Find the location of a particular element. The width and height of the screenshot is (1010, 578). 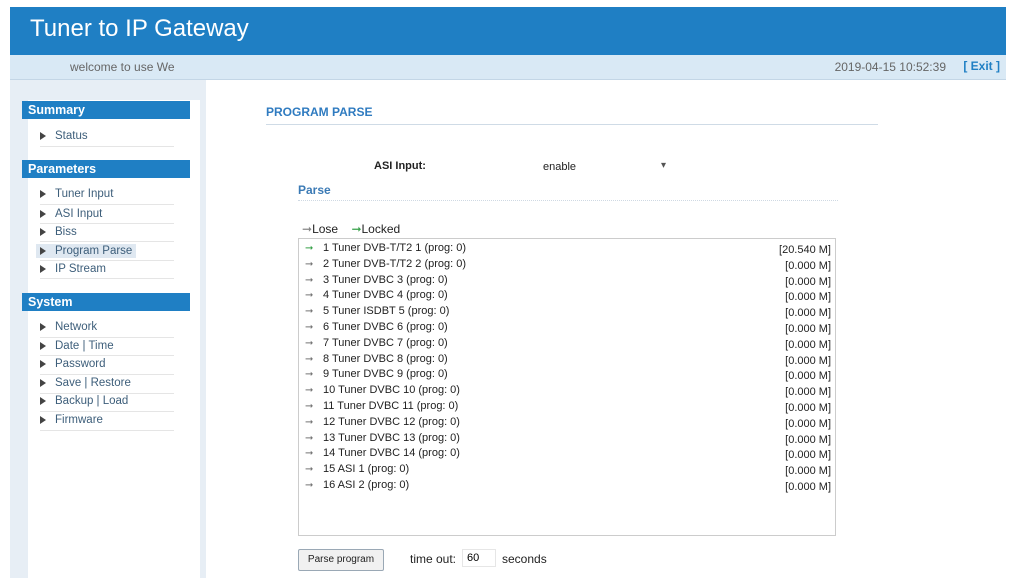

timeout-input is located at coordinates (479, 558).